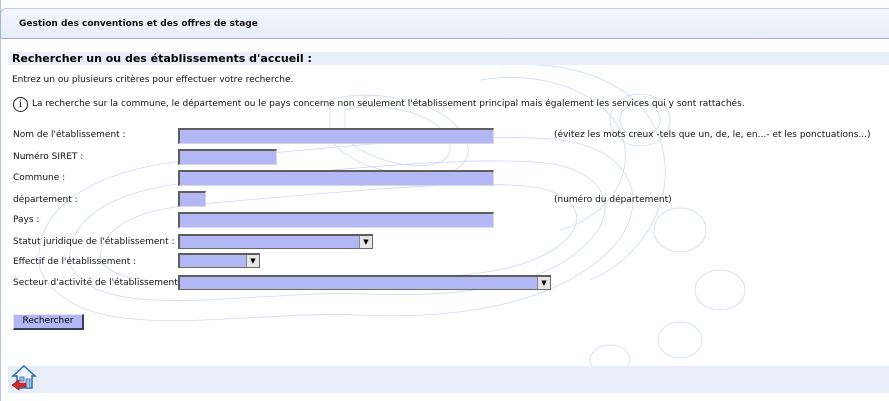 Image resolution: width=889 pixels, height=401 pixels. I want to click on siret-input, so click(227, 157).